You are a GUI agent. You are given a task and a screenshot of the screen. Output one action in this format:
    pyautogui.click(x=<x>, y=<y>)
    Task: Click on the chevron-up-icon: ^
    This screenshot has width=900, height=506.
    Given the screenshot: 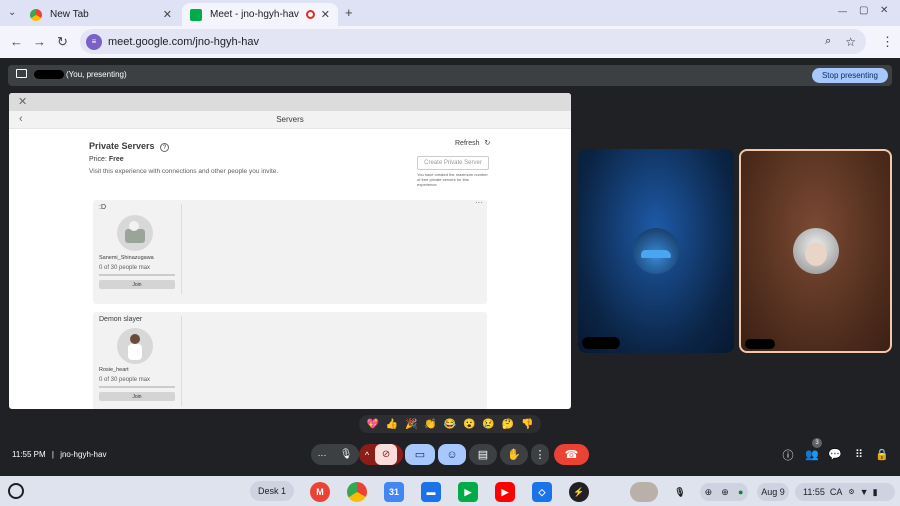 What is the action you would take?
    pyautogui.click(x=367, y=455)
    